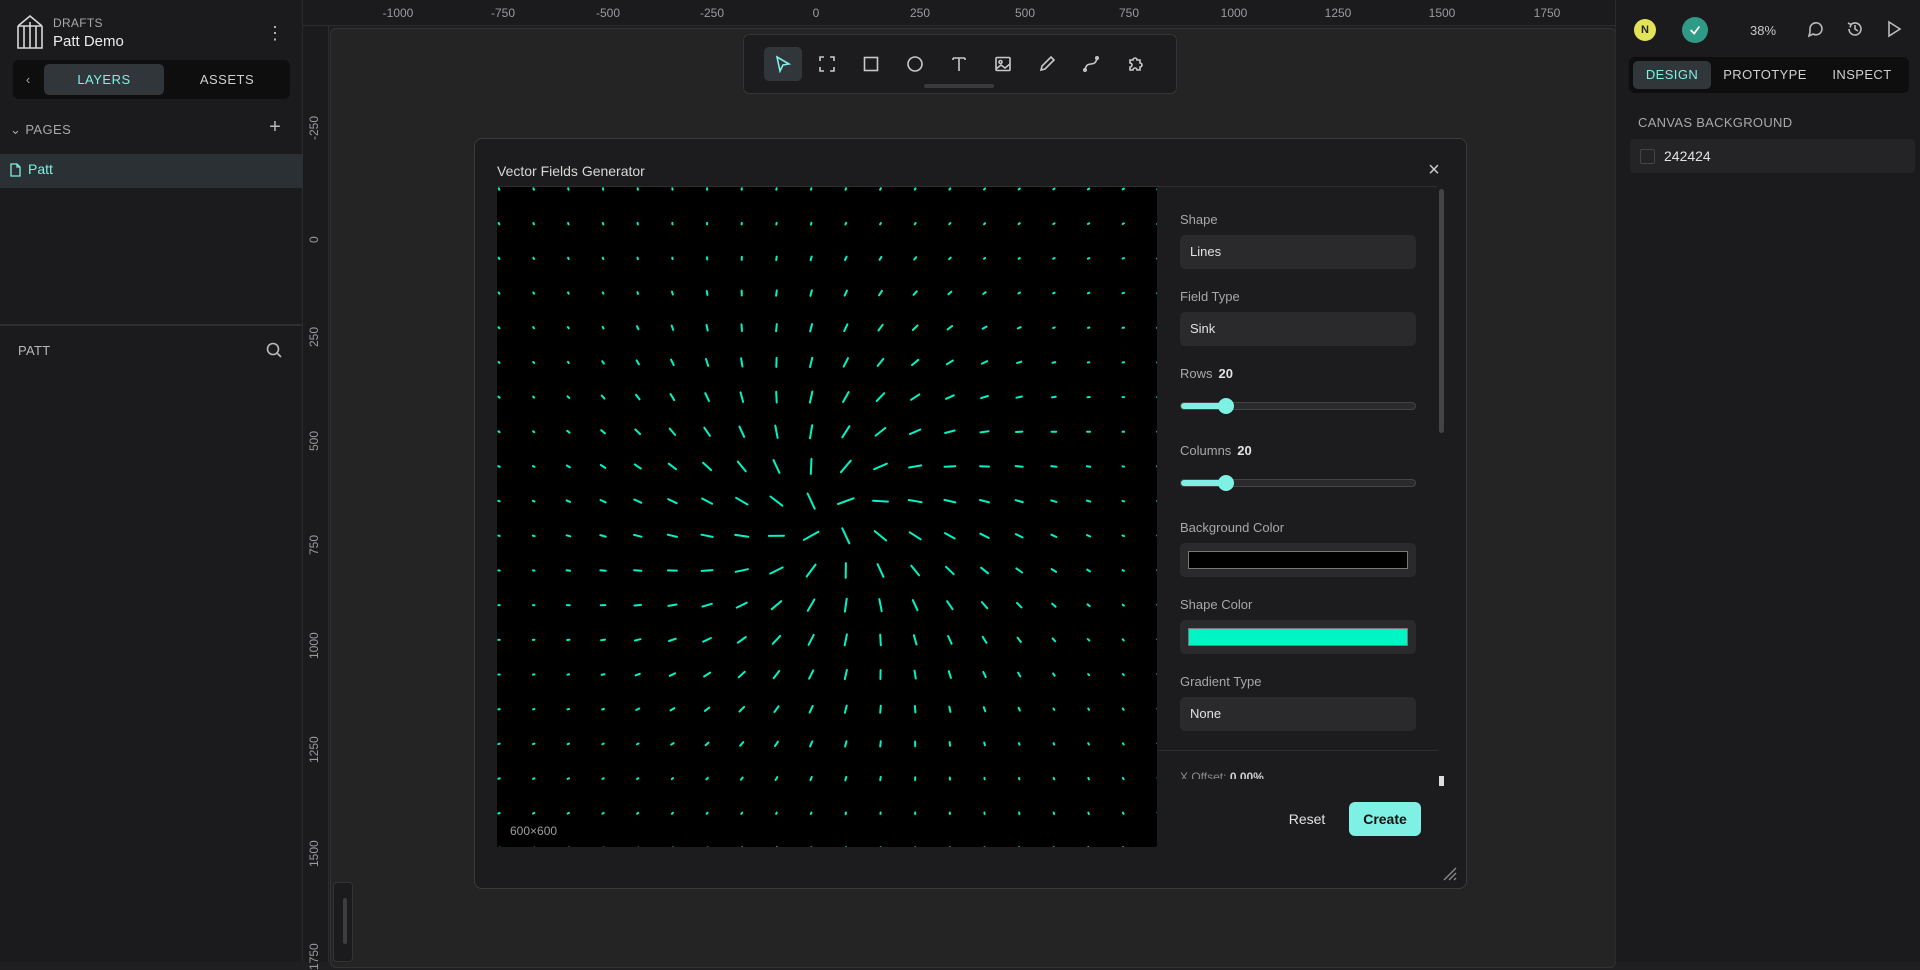  I want to click on ruler-x-tick: -250, so click(712, 13).